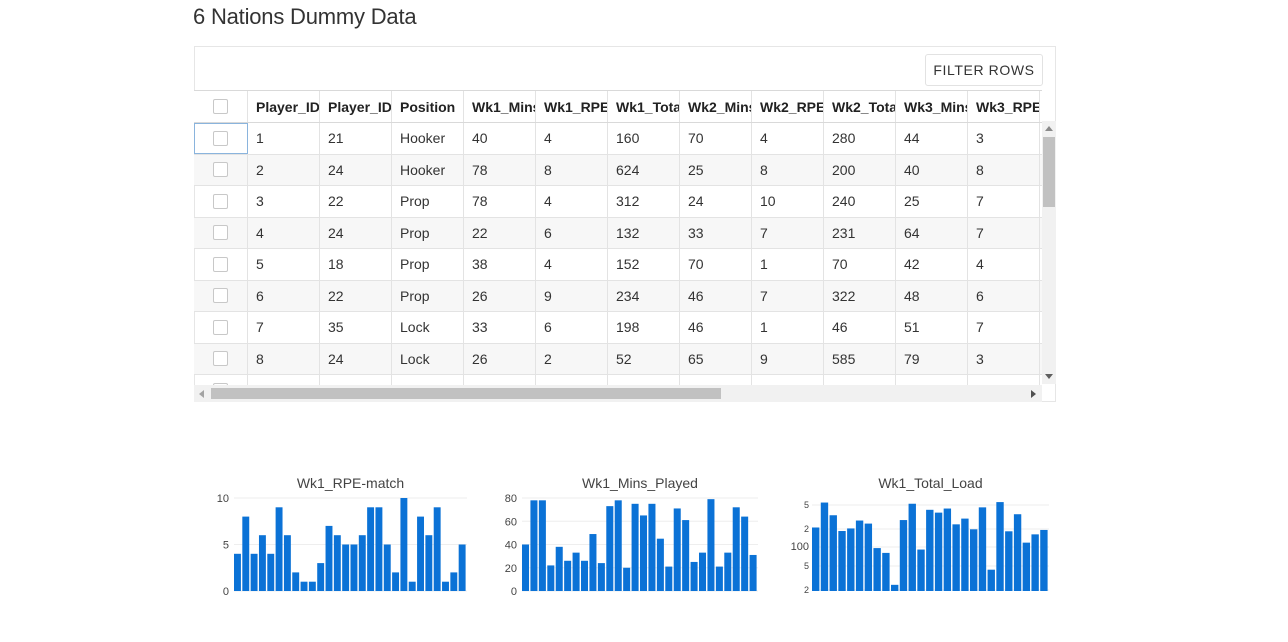 This screenshot has width=1288, height=642. I want to click on table-row: 8 24 Lock 26 2 52 65 9 585 79 3, so click(618, 359).